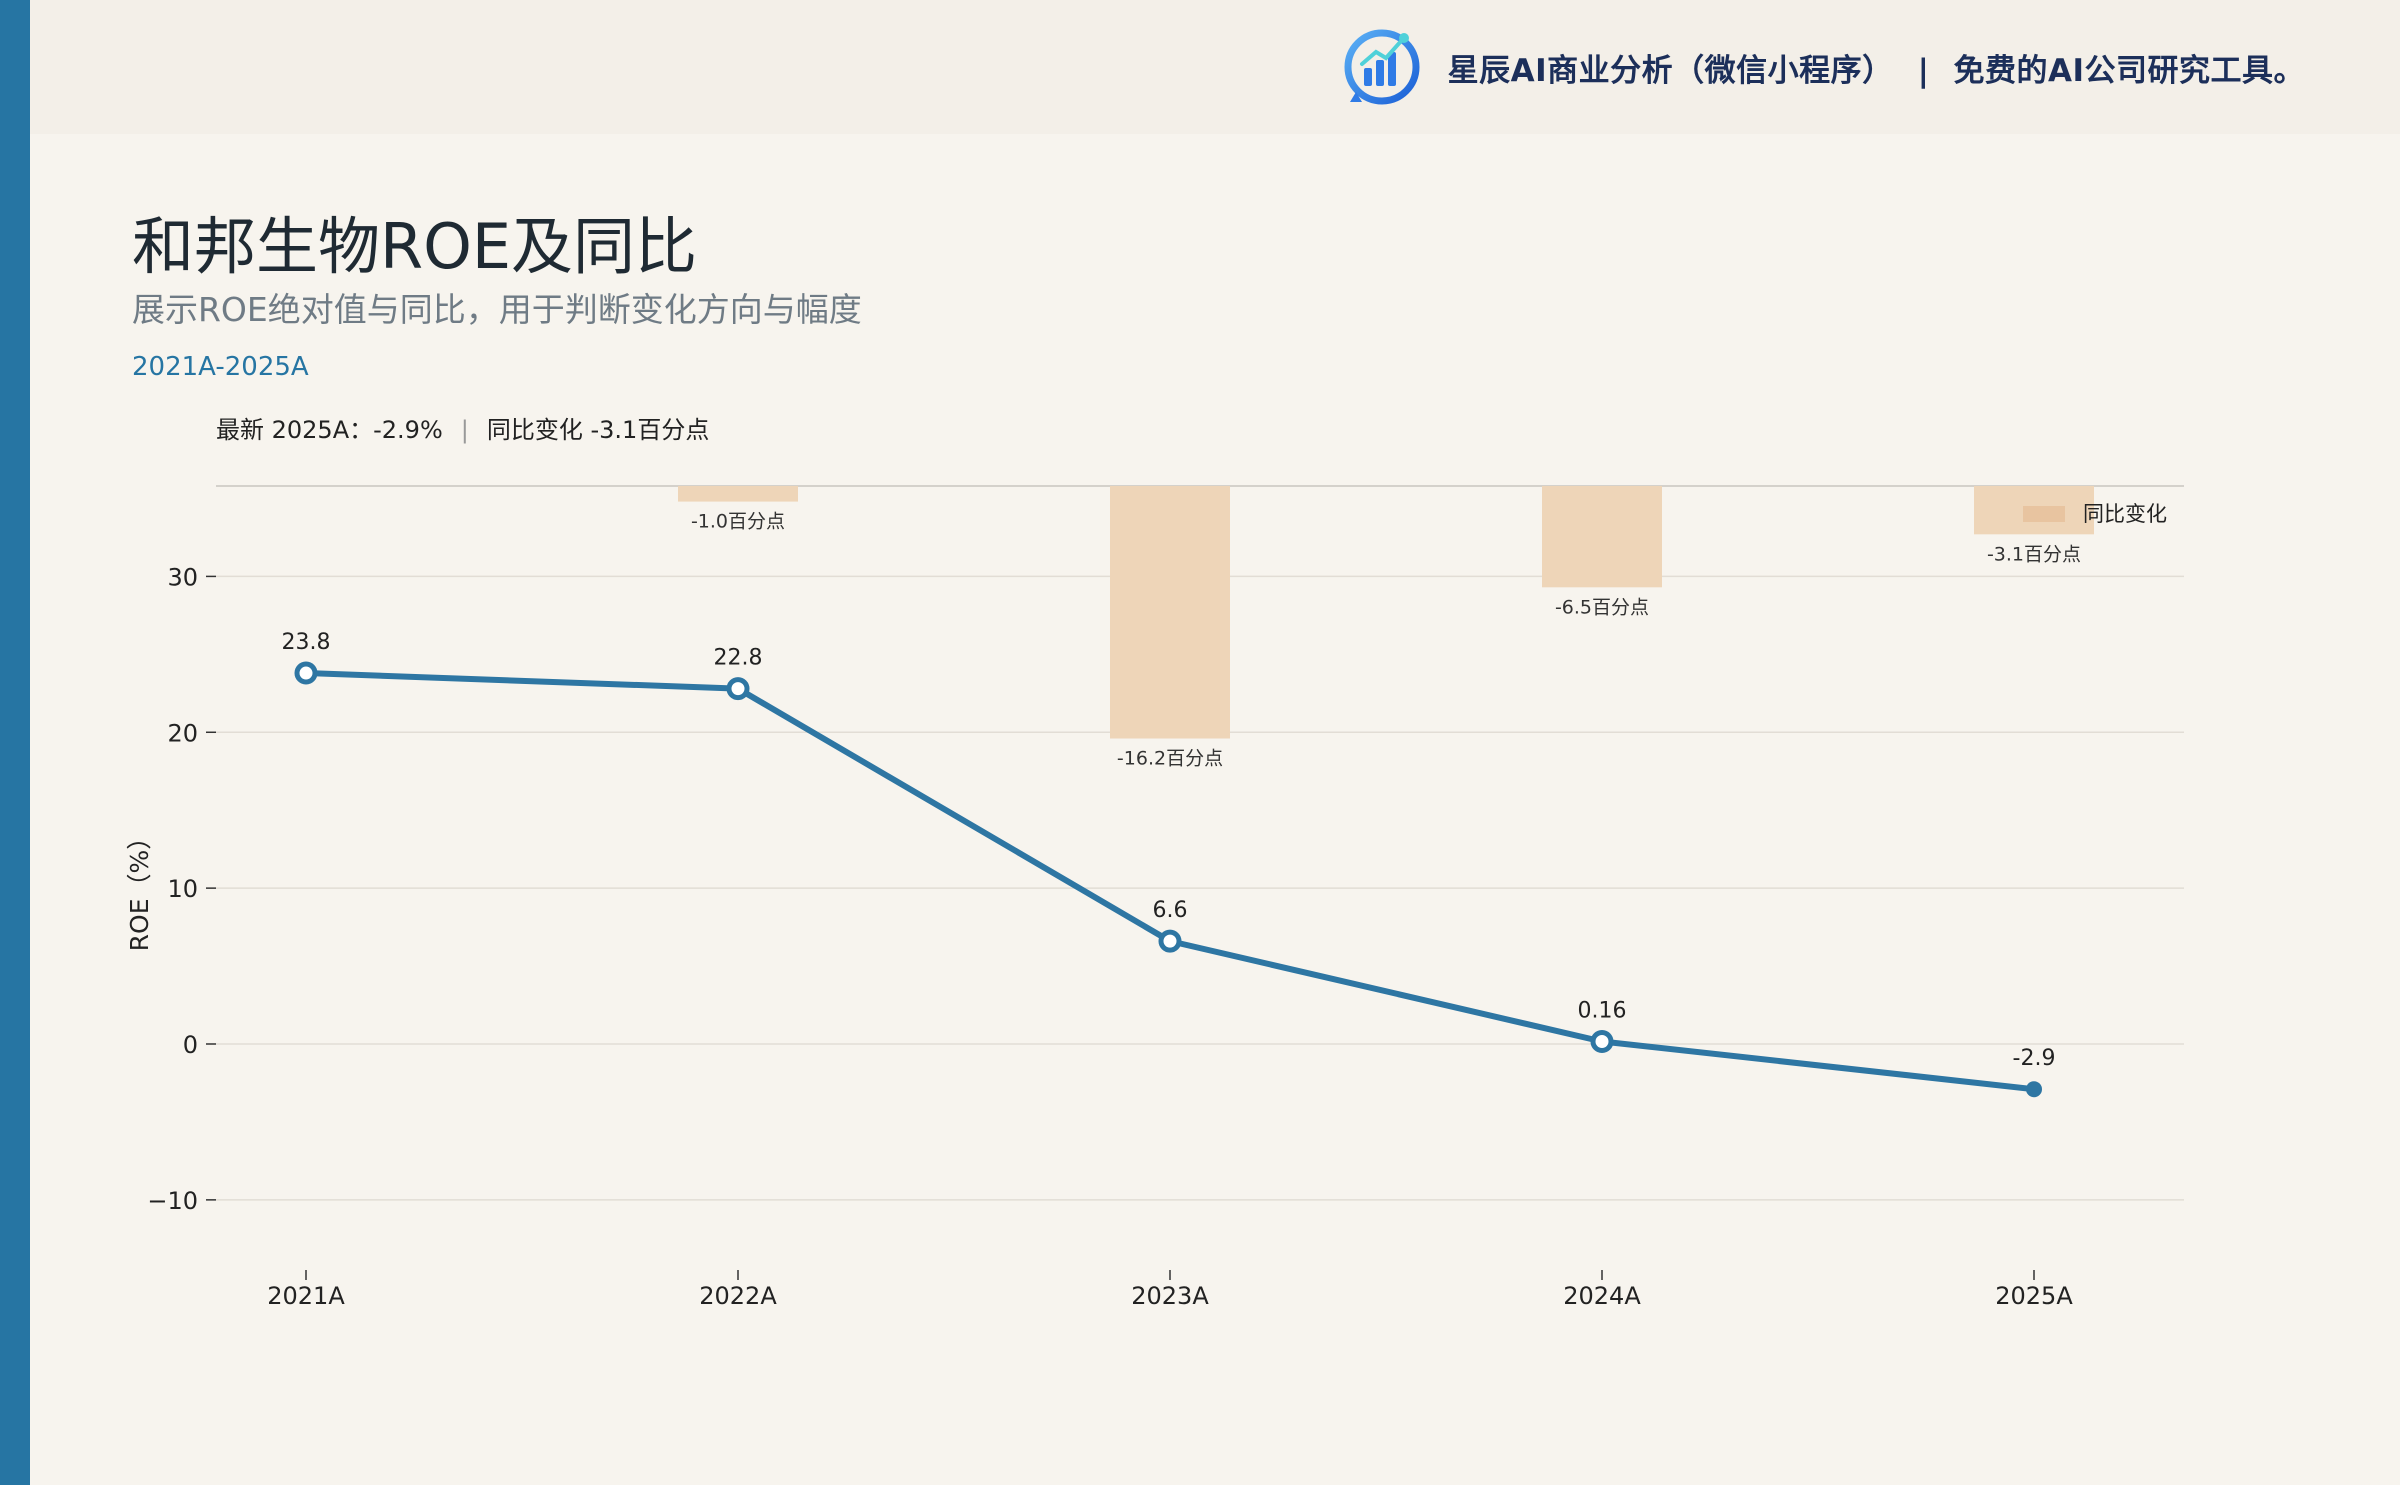 This screenshot has width=2400, height=1485. I want to click on yoy-bar-label: -1.0百分点, so click(738, 522).